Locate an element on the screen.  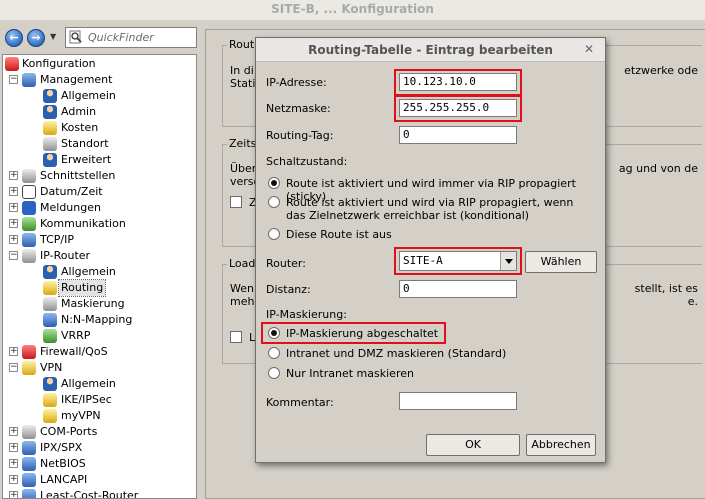
netmask-field: 255.255.255.0 is located at coordinates (458, 108).